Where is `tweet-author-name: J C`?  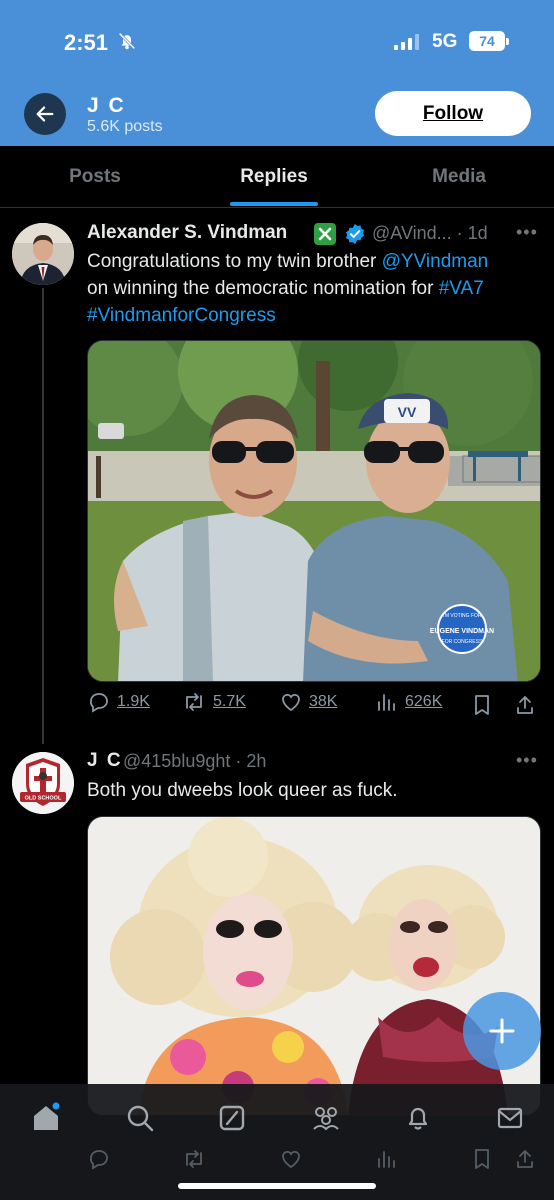
tweet-author-name: J C is located at coordinates (105, 761).